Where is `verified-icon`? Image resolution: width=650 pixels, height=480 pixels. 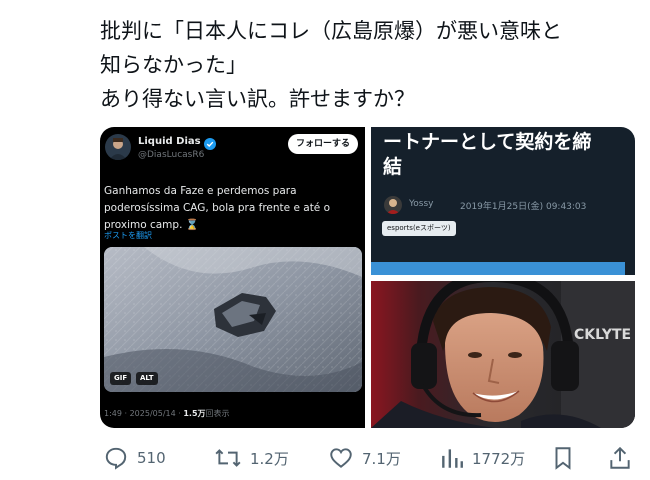 verified-icon is located at coordinates (210, 142).